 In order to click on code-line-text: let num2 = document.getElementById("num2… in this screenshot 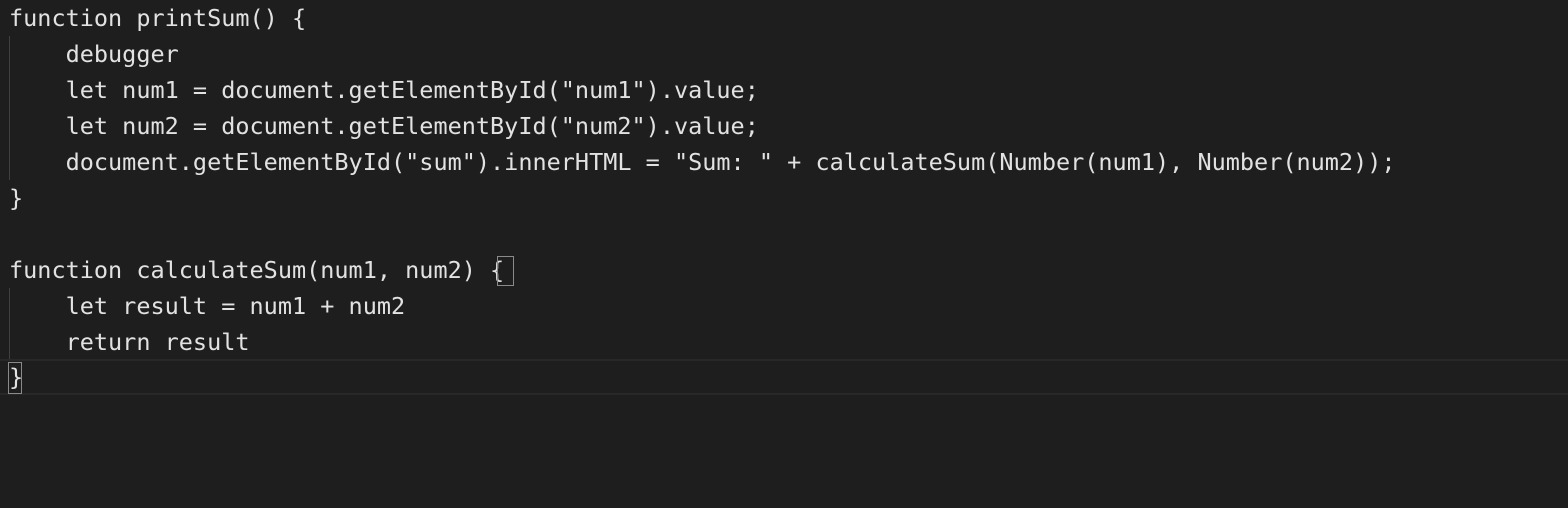, I will do `click(384, 126)`.